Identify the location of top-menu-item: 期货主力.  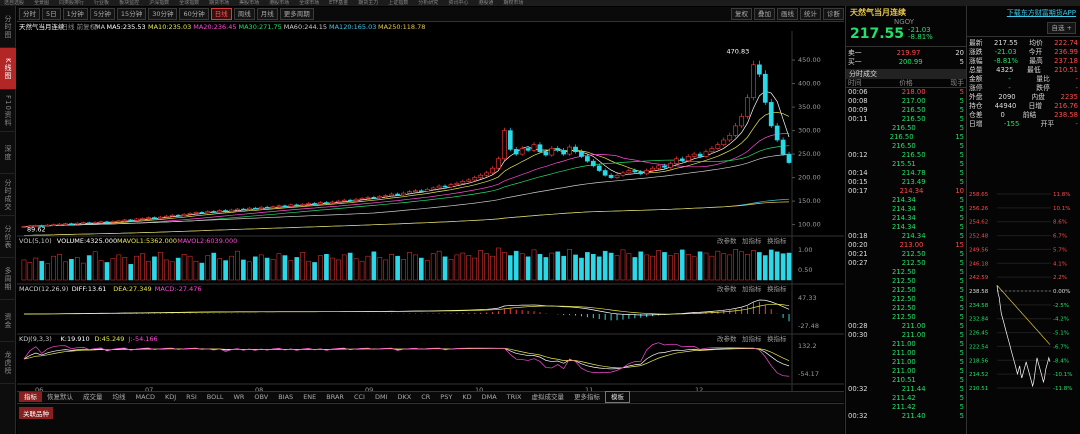
(368, 3).